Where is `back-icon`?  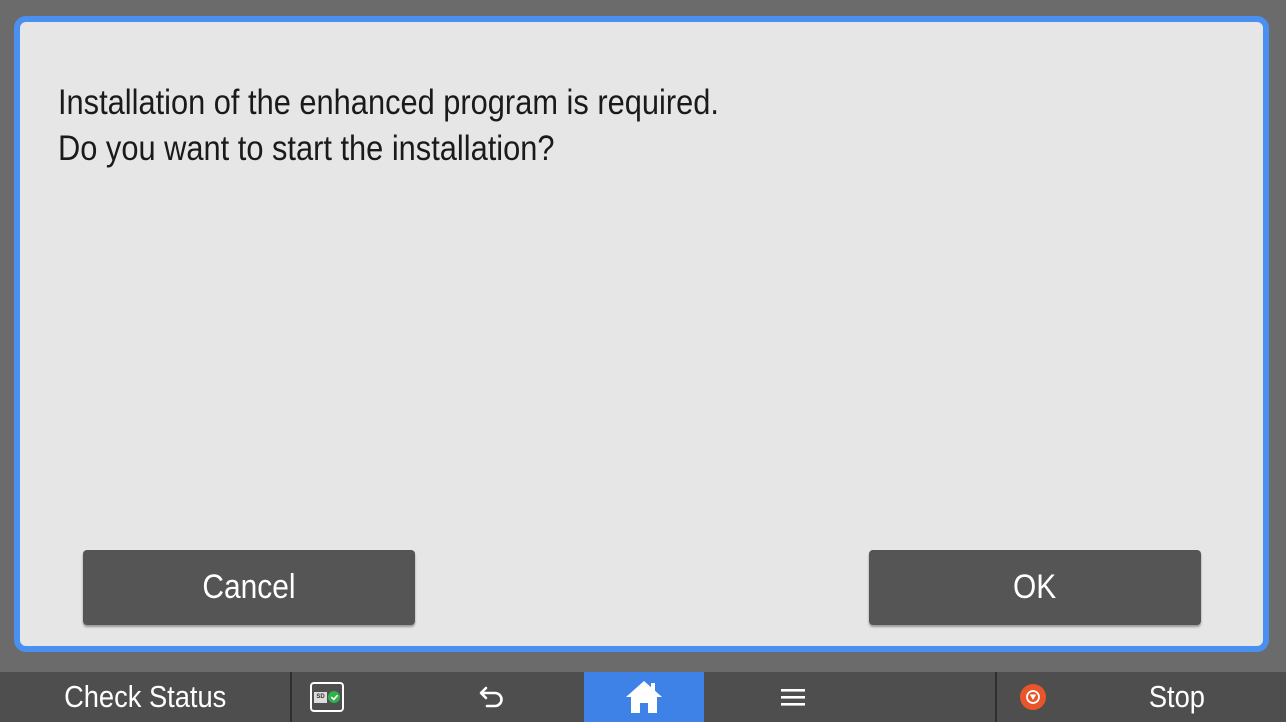 back-icon is located at coordinates (491, 697).